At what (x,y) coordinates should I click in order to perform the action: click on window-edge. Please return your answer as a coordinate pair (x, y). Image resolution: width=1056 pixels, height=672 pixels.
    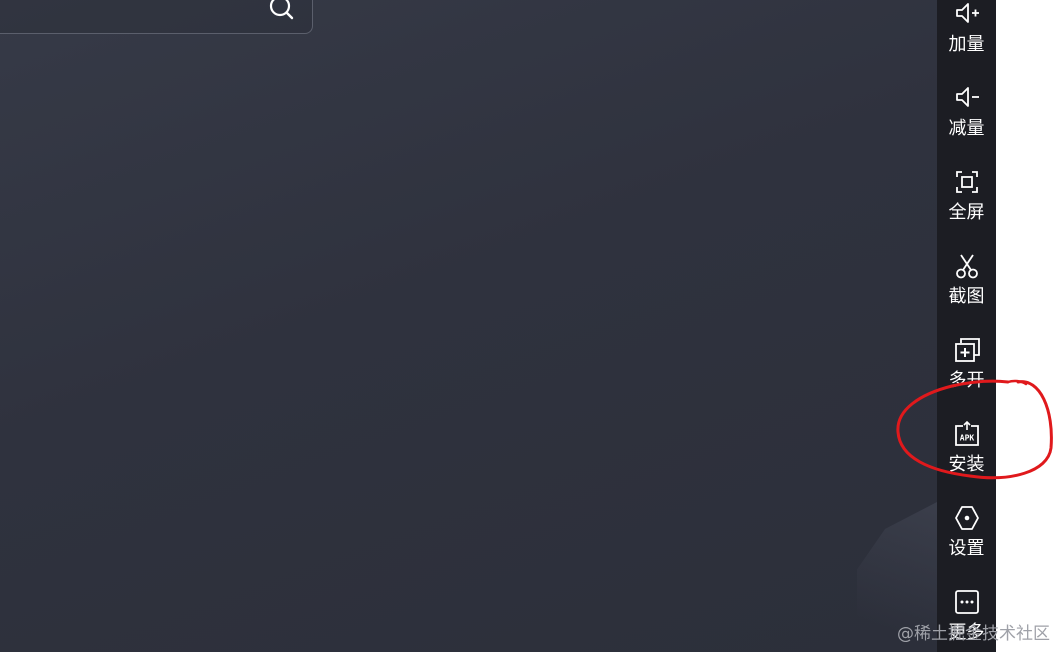
    Looking at the image, I should click on (1001, 326).